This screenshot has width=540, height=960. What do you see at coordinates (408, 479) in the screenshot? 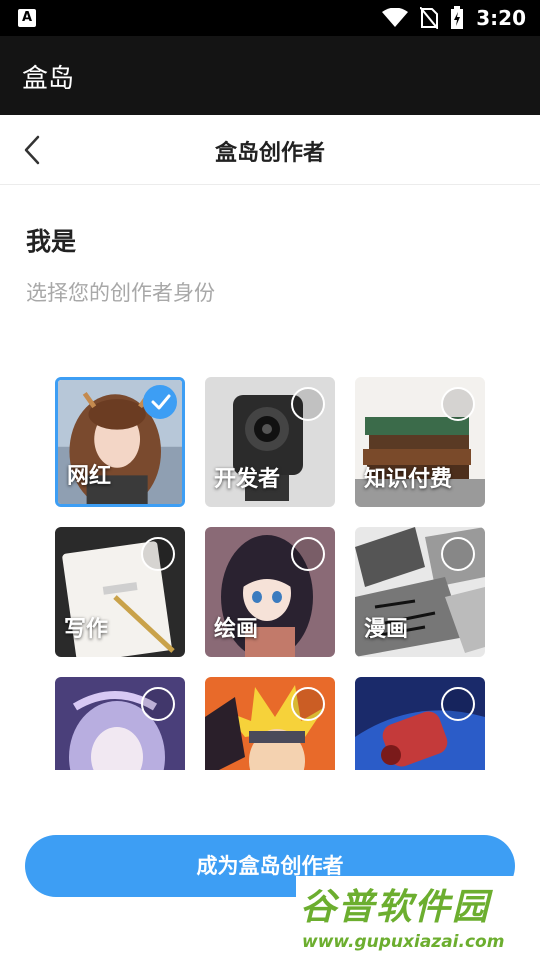
I see `card-label: 知识付费` at bounding box center [408, 479].